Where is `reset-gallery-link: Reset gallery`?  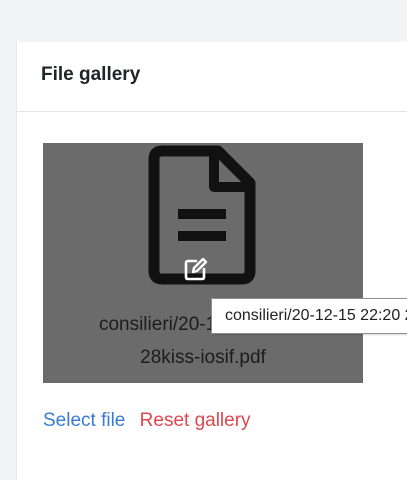 reset-gallery-link: Reset gallery is located at coordinates (195, 420).